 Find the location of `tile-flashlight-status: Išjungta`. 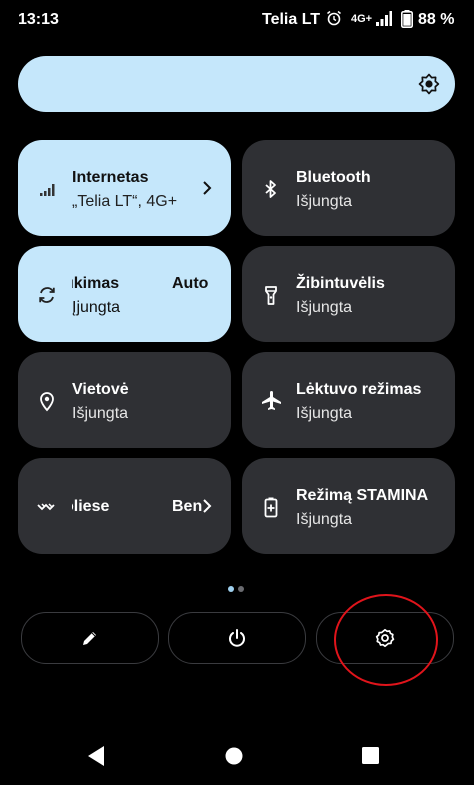

tile-flashlight-status: Išjungta is located at coordinates (324, 307).